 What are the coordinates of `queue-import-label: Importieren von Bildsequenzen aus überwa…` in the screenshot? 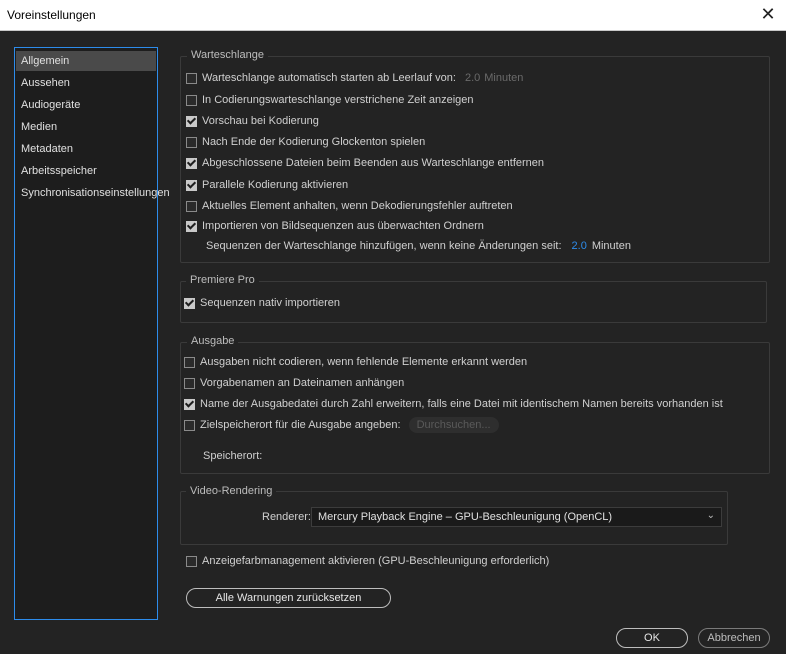 It's located at (343, 226).